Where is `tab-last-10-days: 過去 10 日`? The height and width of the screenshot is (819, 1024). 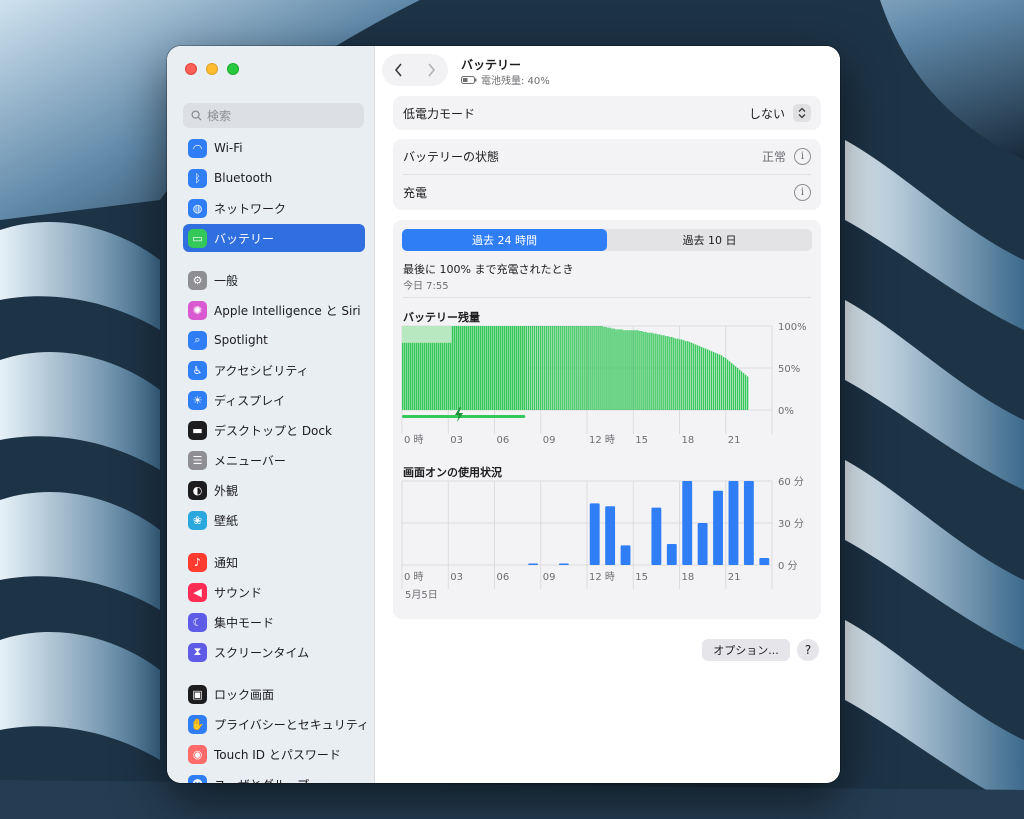
tab-last-10-days: 過去 10 日 is located at coordinates (709, 240).